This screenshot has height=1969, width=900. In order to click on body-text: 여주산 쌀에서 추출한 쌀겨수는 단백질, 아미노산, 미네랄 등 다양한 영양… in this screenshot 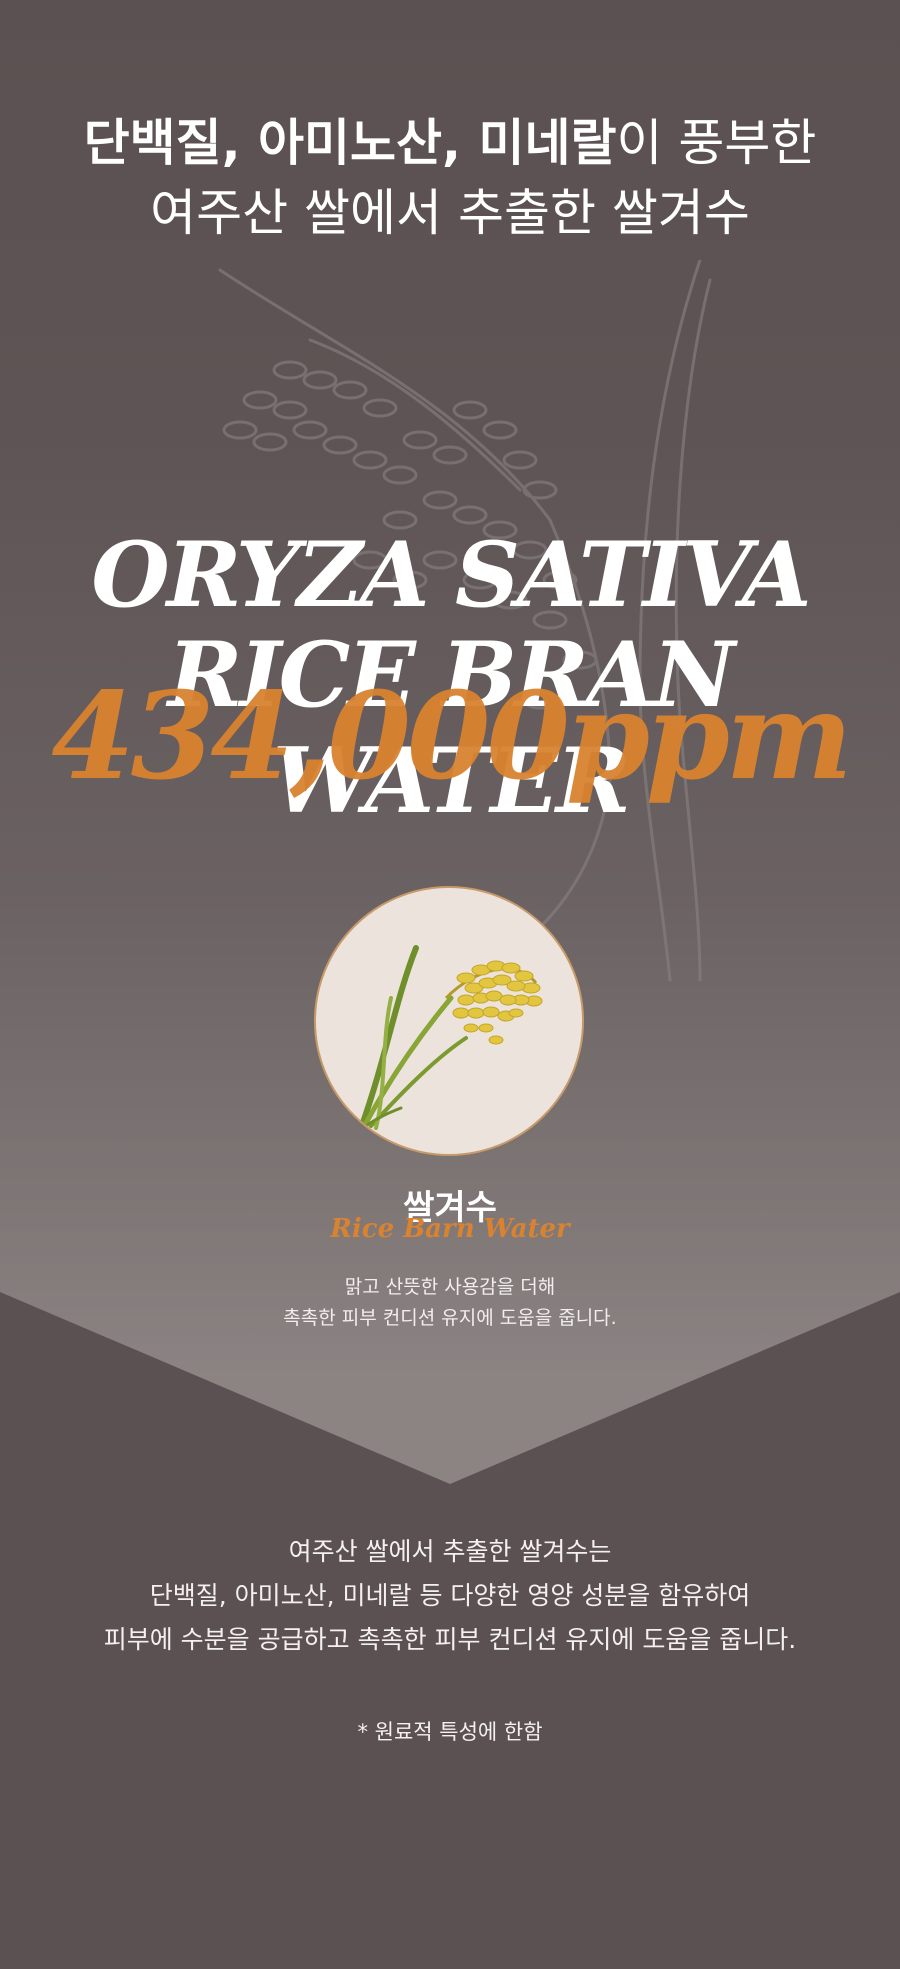, I will do `click(450, 1596)`.